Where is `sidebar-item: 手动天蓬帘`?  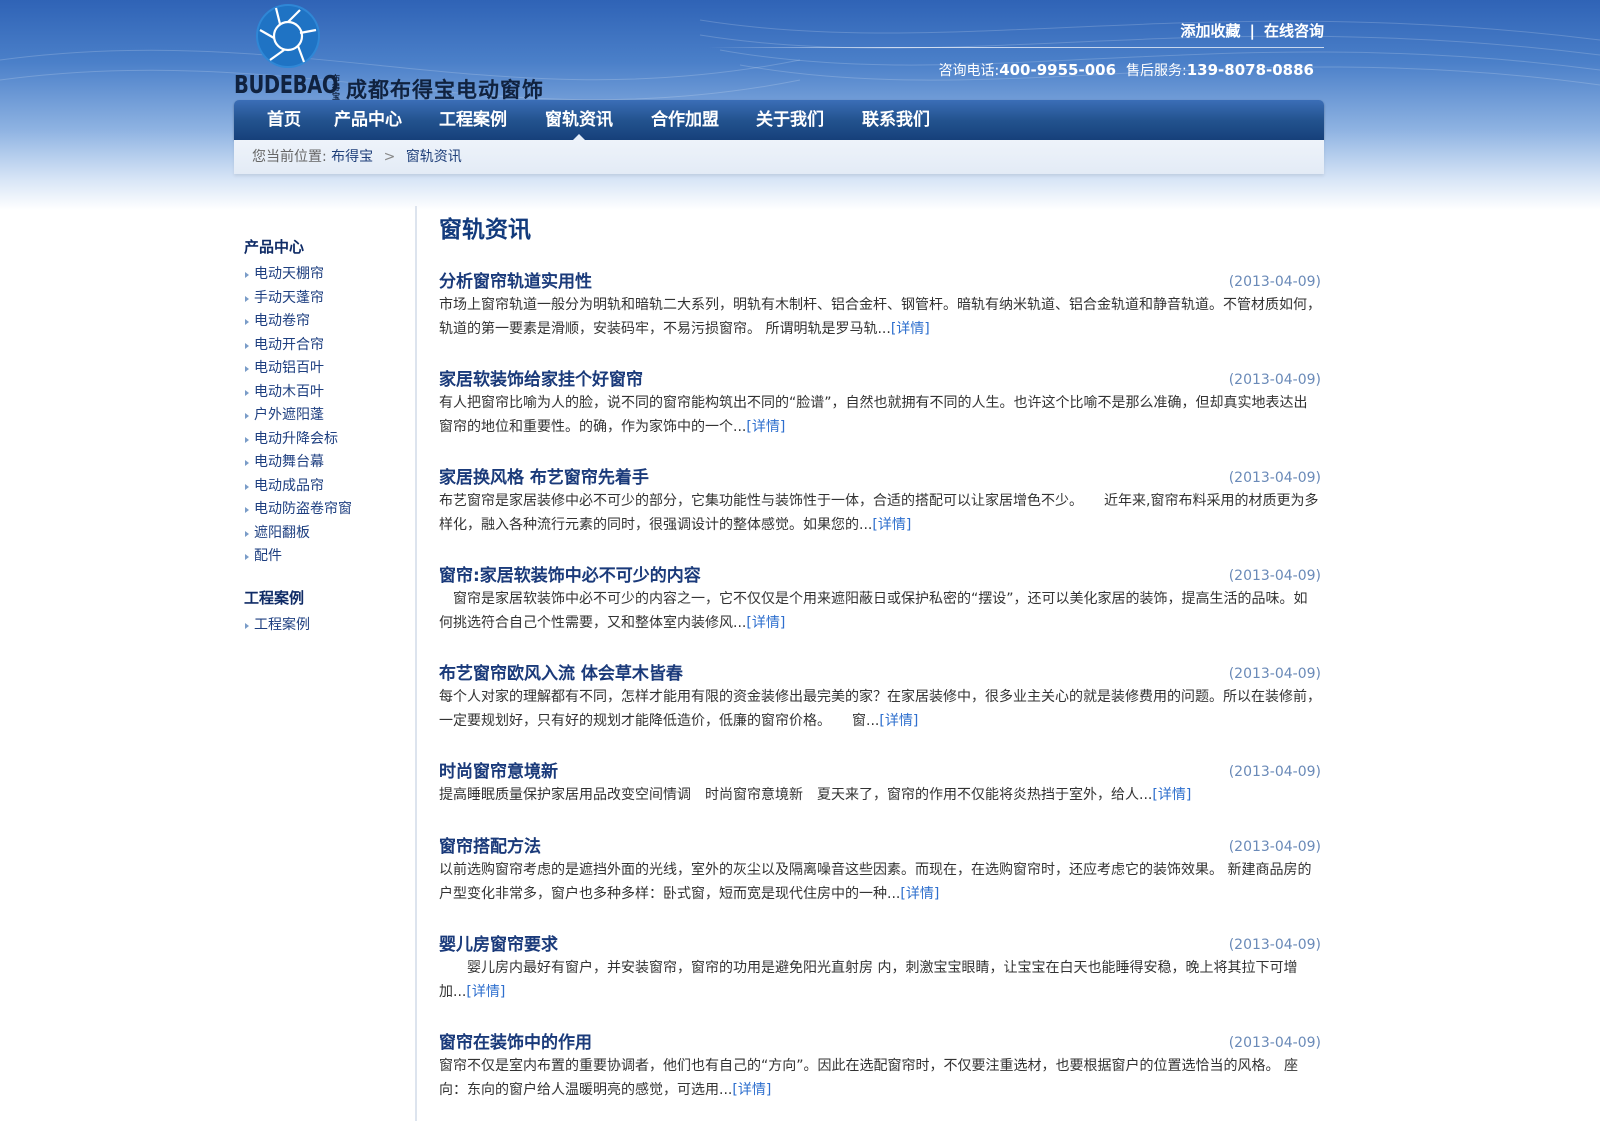 sidebar-item: 手动天蓬帘 is located at coordinates (329, 299).